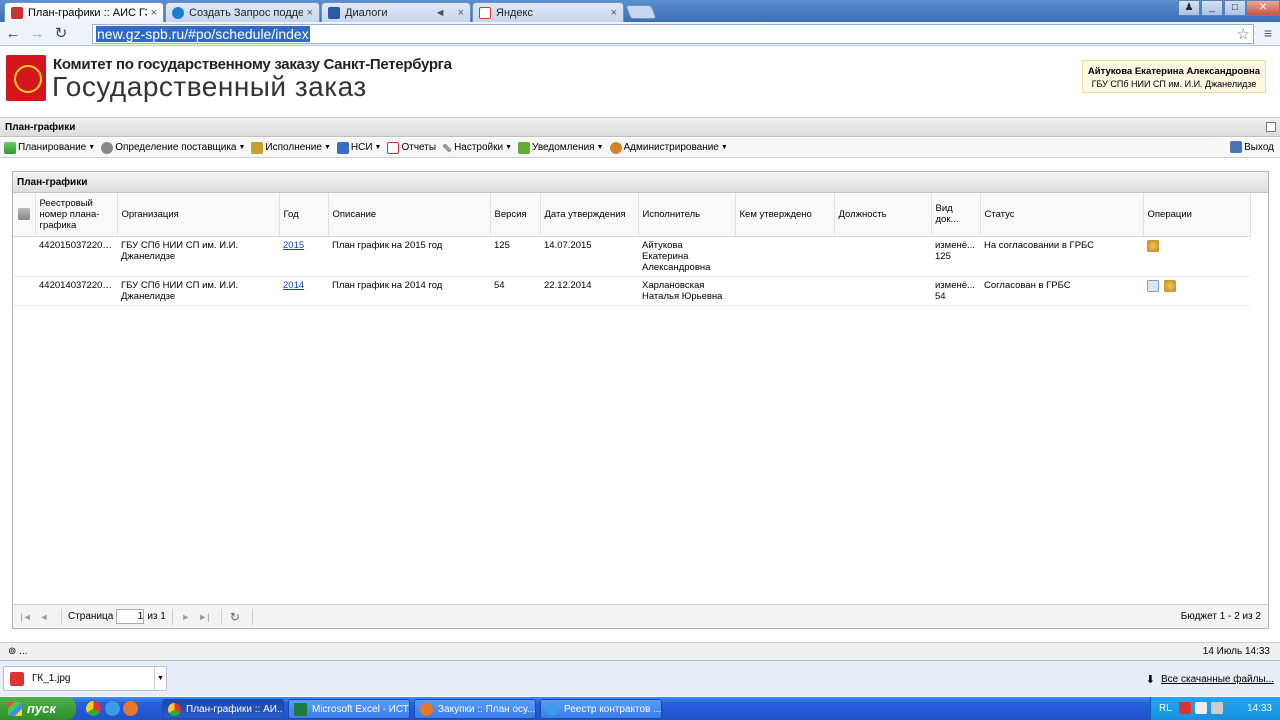 The width and height of the screenshot is (1280, 720). What do you see at coordinates (514, 12) in the screenshot?
I see `tab-title: Яндекс` at bounding box center [514, 12].